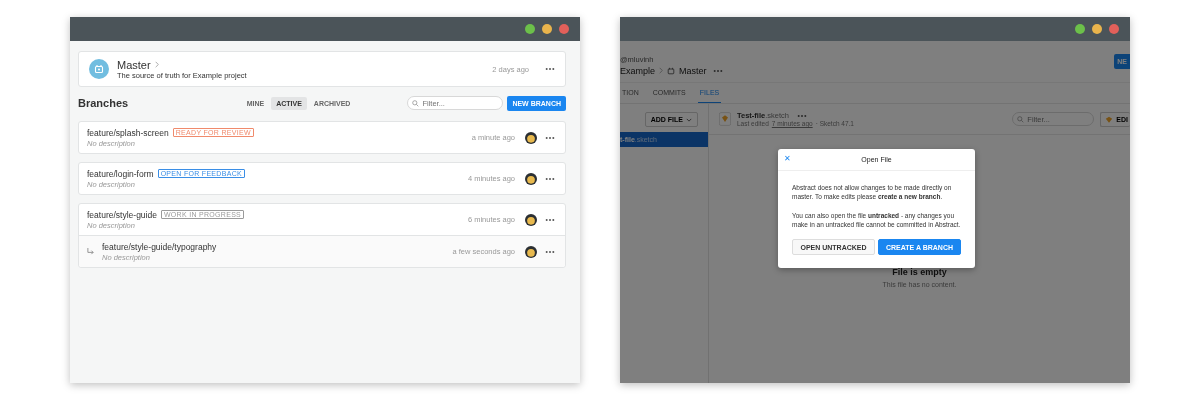 The height and width of the screenshot is (400, 1200). What do you see at coordinates (122, 214) in the screenshot?
I see `branch-name: feature/style-guide` at bounding box center [122, 214].